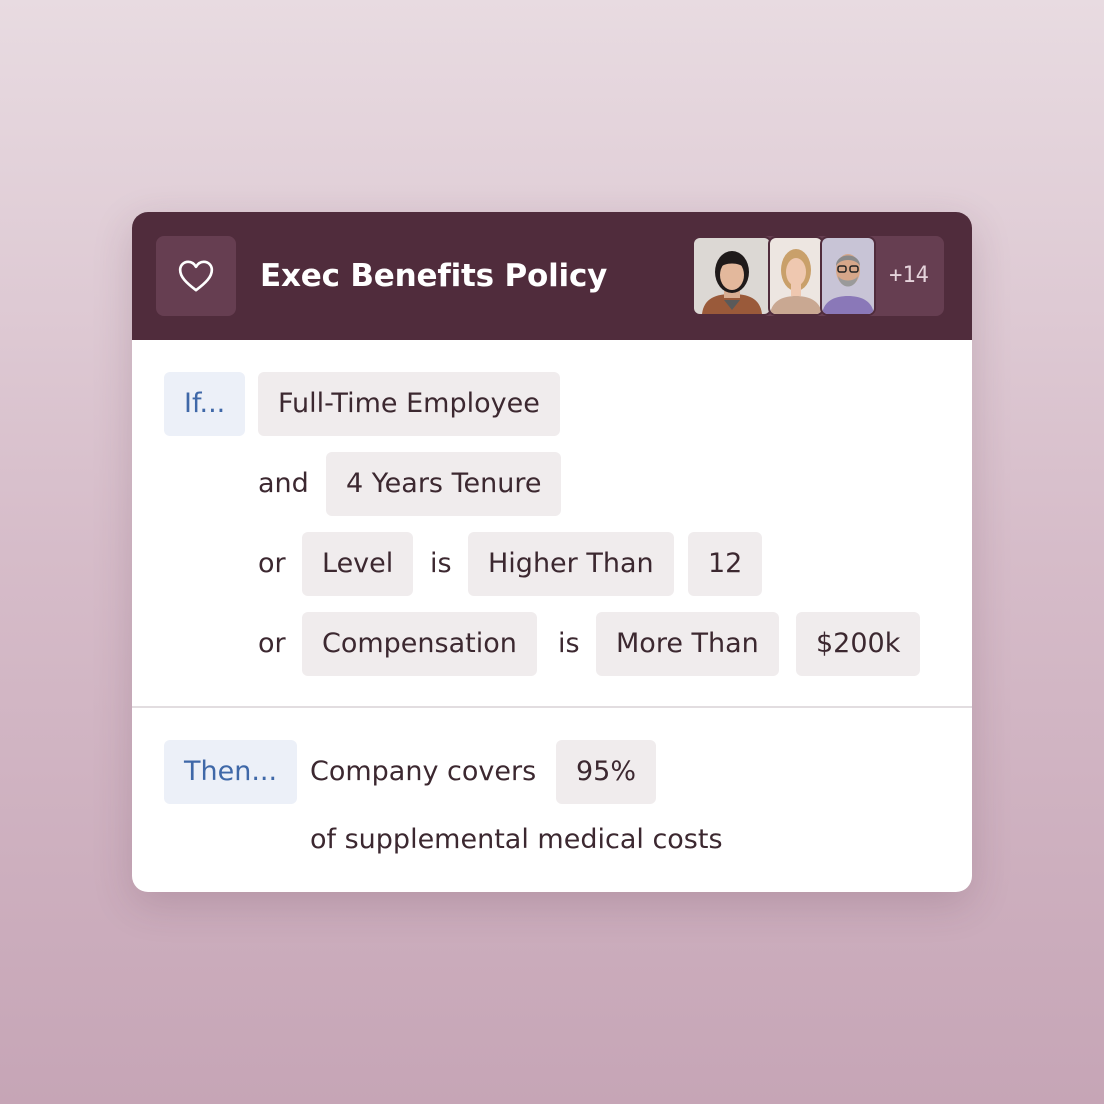  I want to click on condition-chip-tenure: 4 Years Tenure, so click(444, 484).